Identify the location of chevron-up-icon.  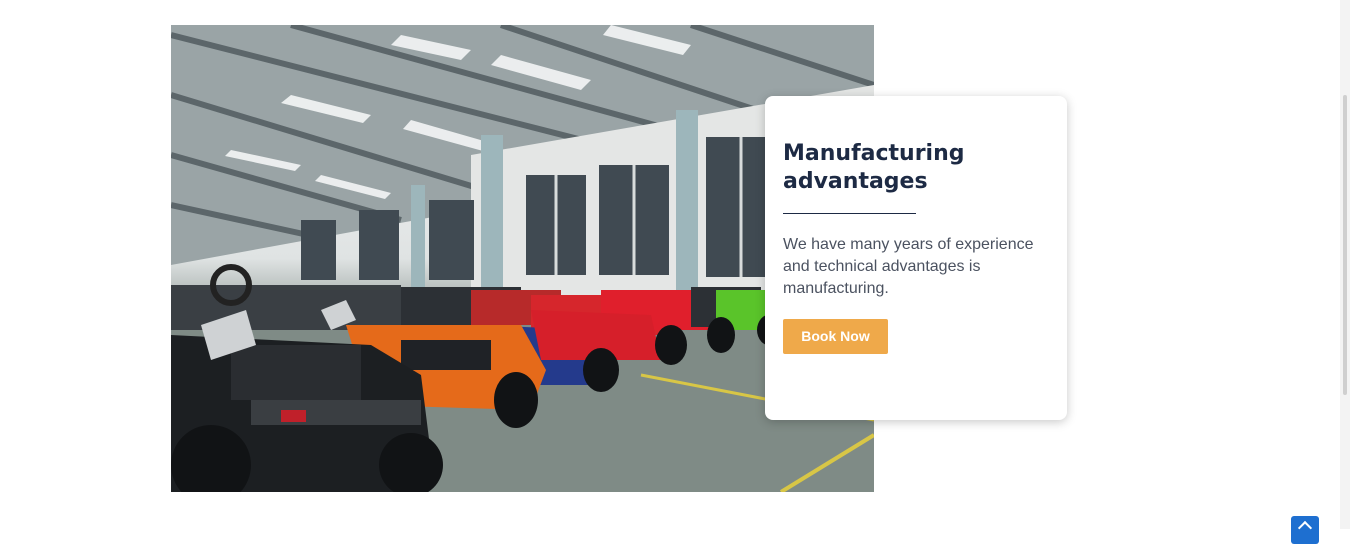
(1305, 528).